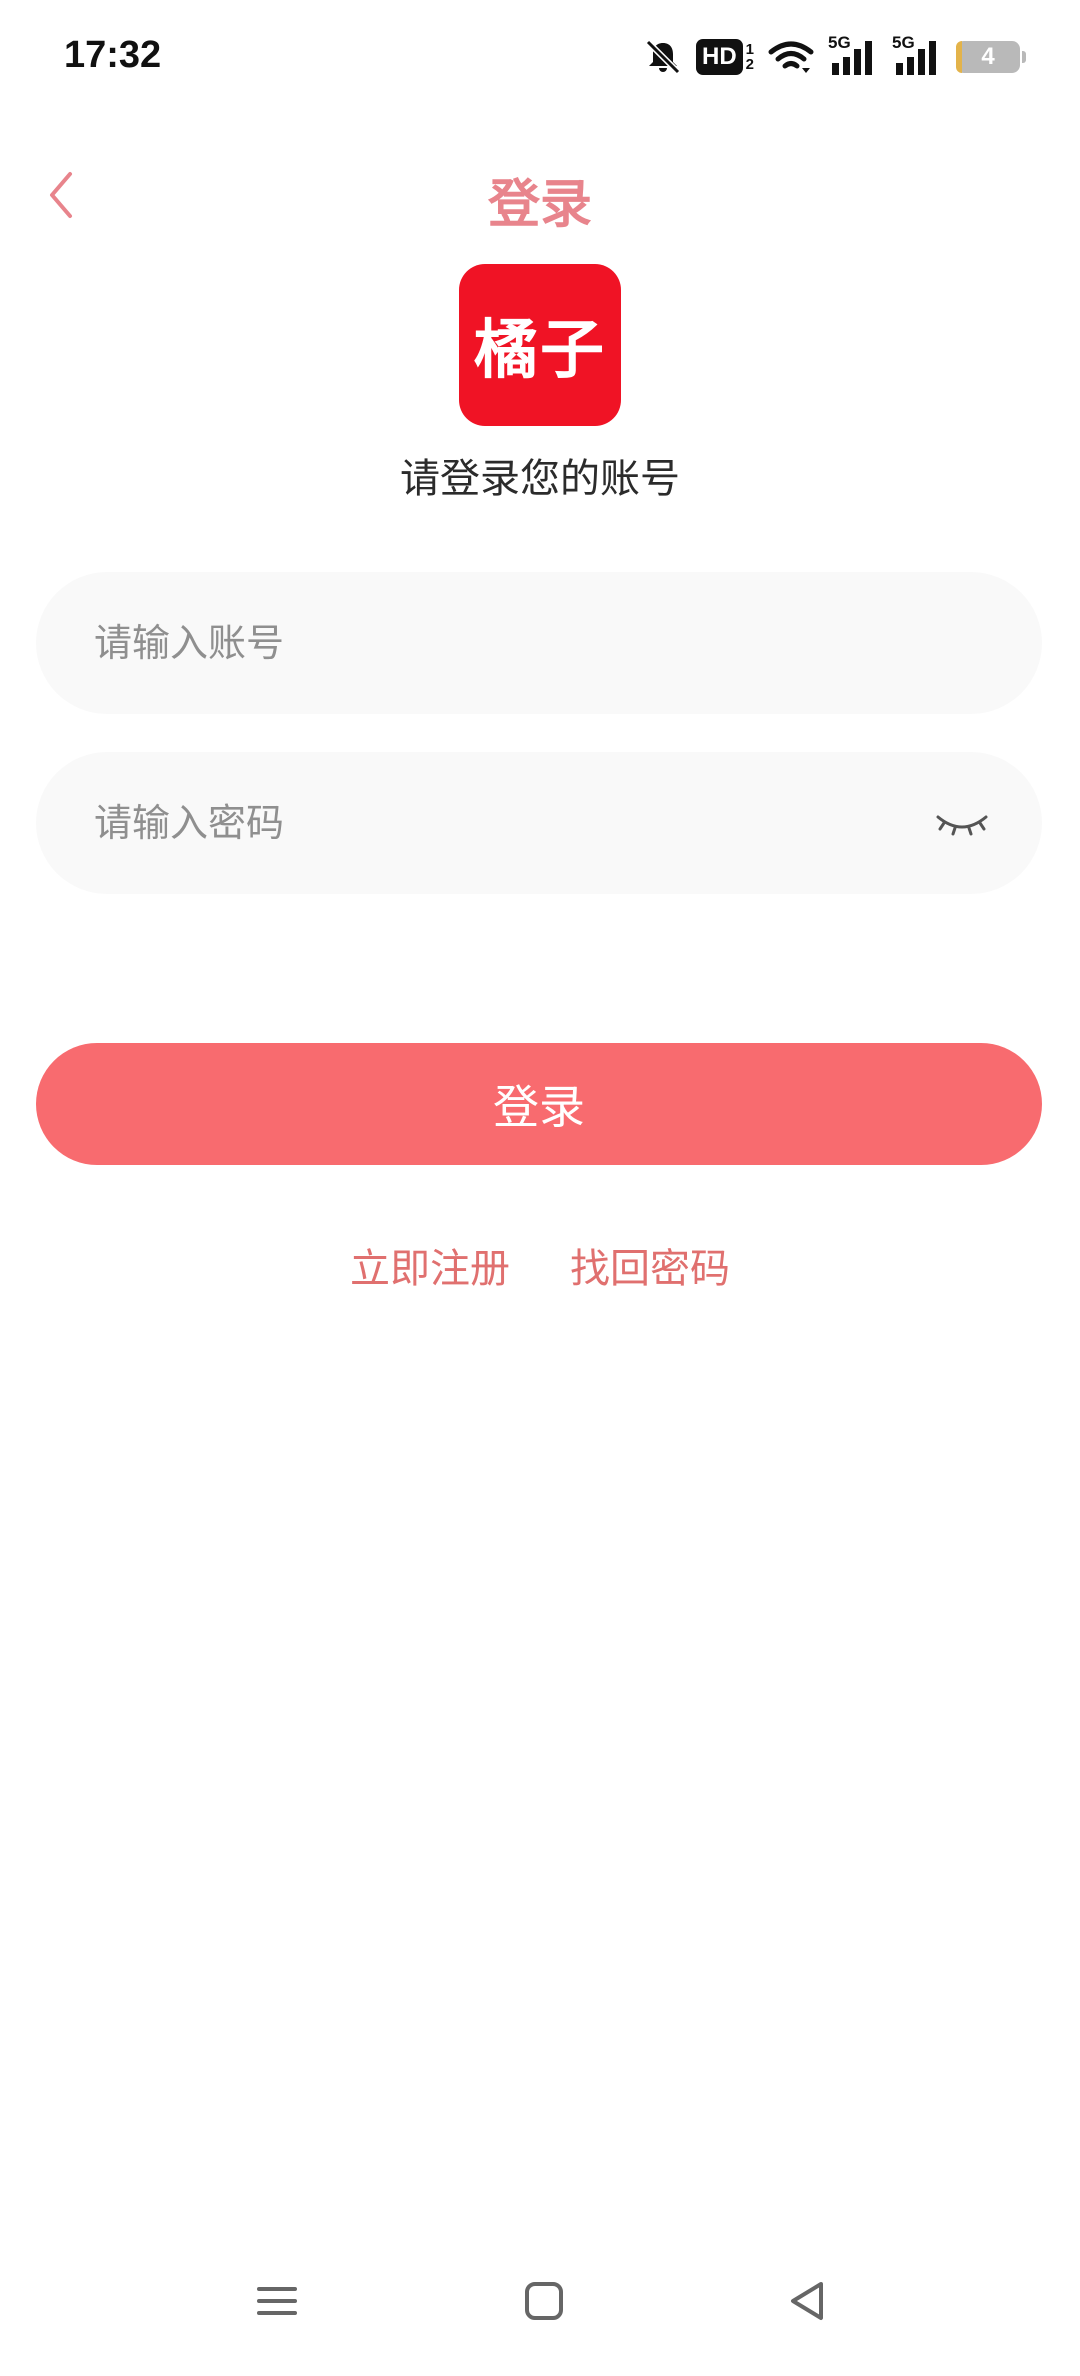 The image size is (1080, 2376). What do you see at coordinates (430, 1265) in the screenshot?
I see `register-link: 立即注册` at bounding box center [430, 1265].